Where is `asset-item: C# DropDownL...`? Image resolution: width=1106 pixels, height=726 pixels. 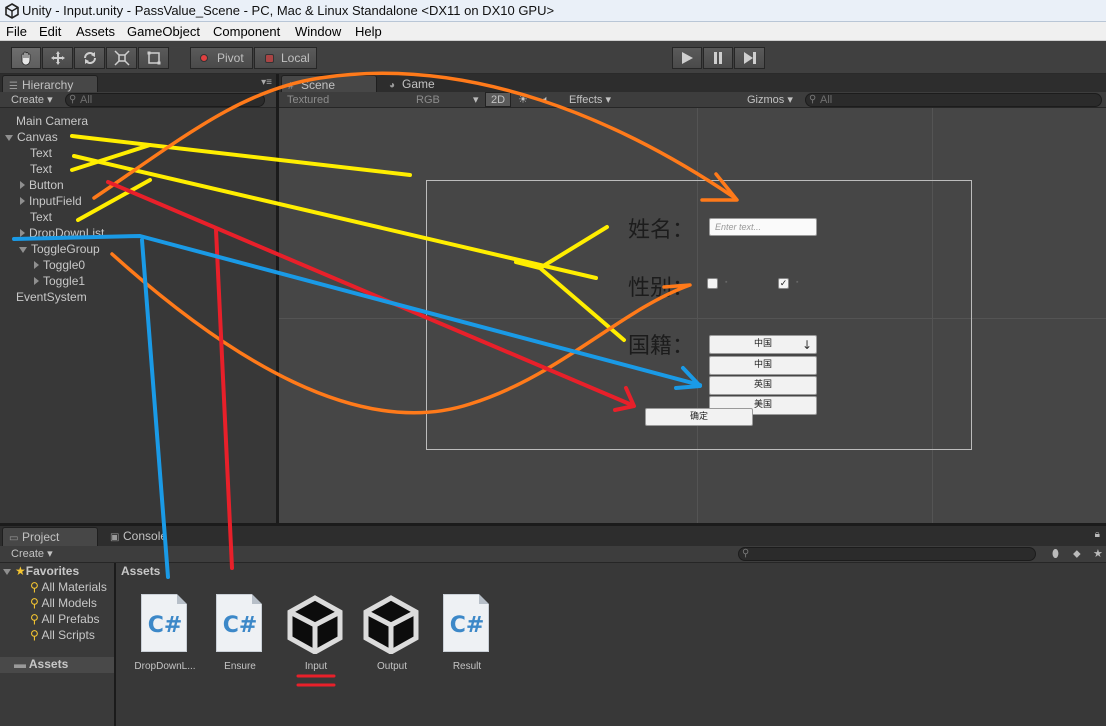
asset-item: C# DropDownL... is located at coordinates (165, 634).